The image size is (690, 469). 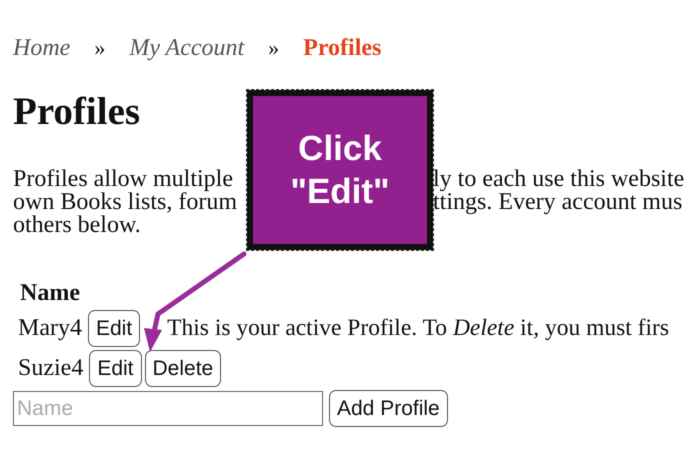 What do you see at coordinates (51, 368) in the screenshot?
I see `profile-name: Suzie4` at bounding box center [51, 368].